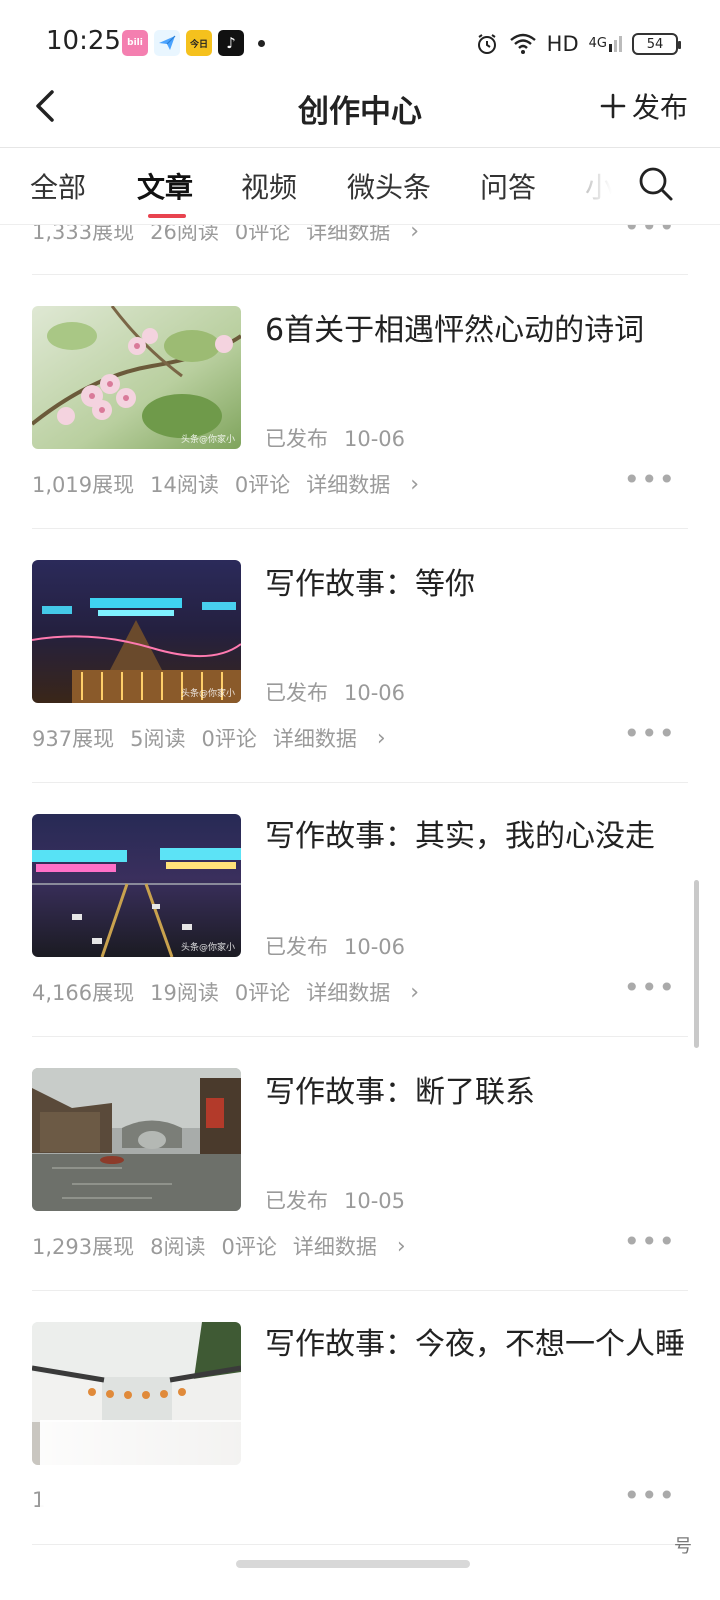 The width and height of the screenshot is (720, 1600). I want to click on wifi-icon, so click(522, 43).